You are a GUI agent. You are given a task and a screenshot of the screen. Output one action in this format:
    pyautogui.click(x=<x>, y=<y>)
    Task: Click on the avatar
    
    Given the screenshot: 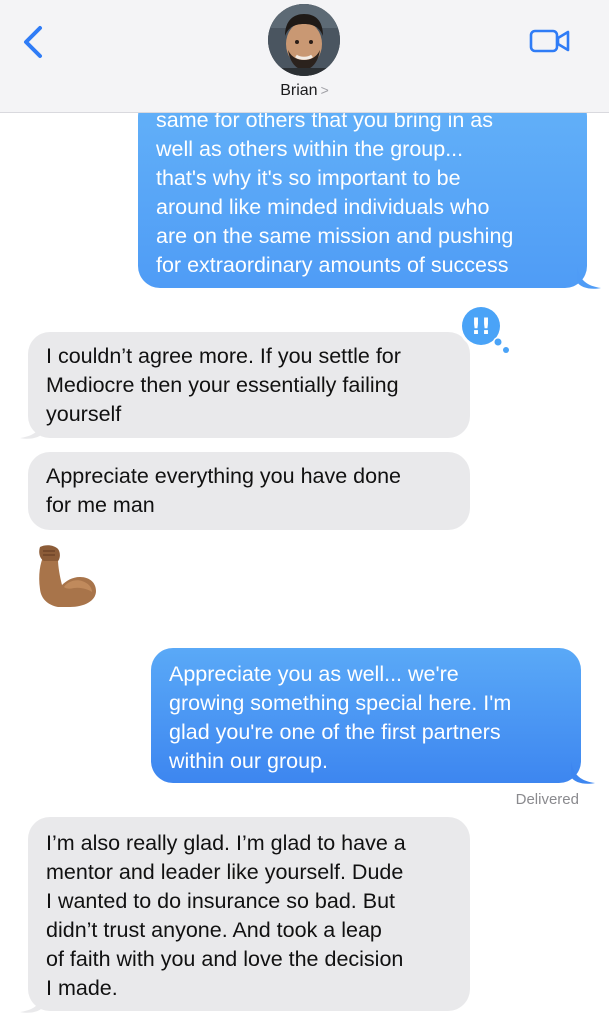 What is the action you would take?
    pyautogui.click(x=304, y=40)
    